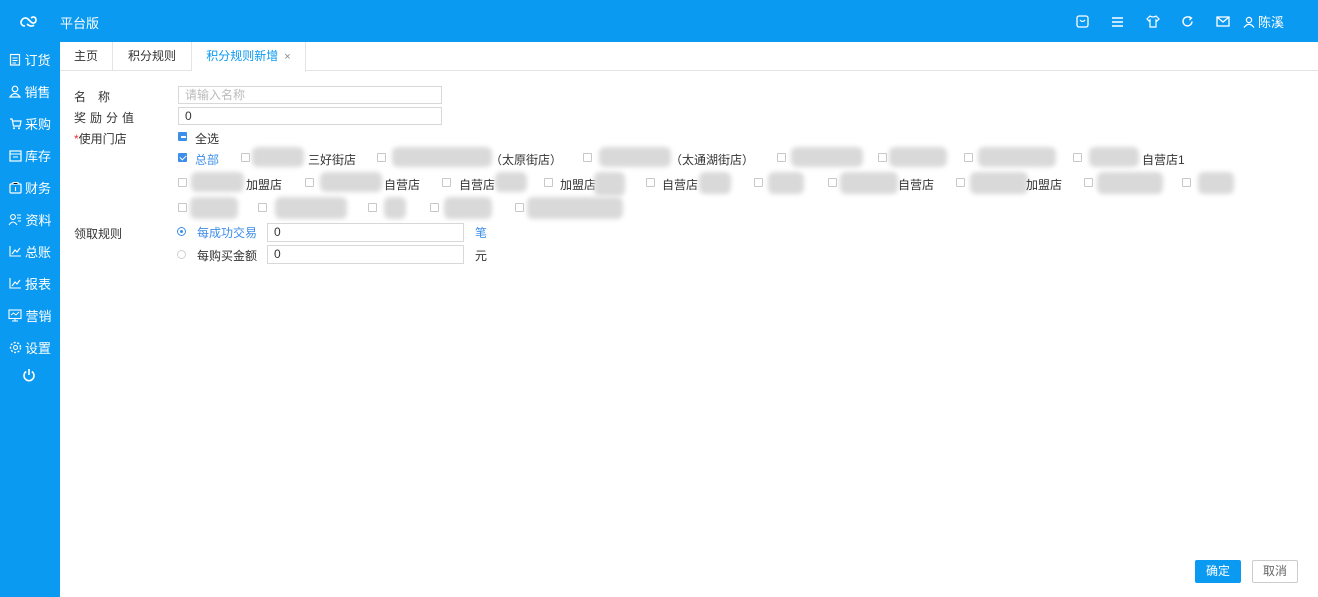  I want to click on refresh-icon, so click(1188, 22).